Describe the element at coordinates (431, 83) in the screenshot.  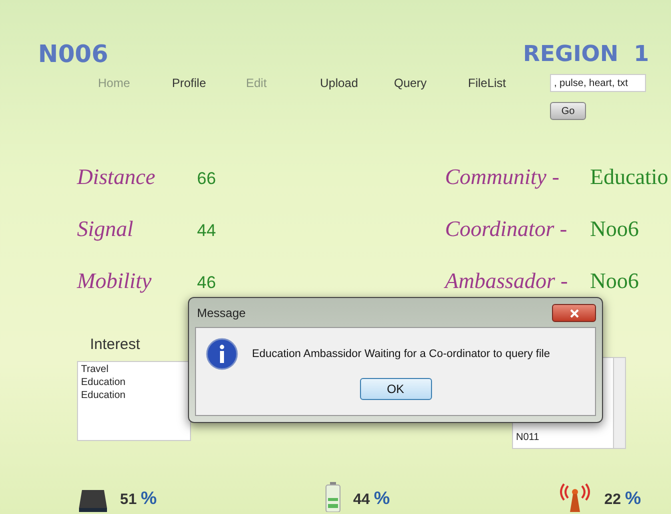
I see `nav-link: Query` at that location.